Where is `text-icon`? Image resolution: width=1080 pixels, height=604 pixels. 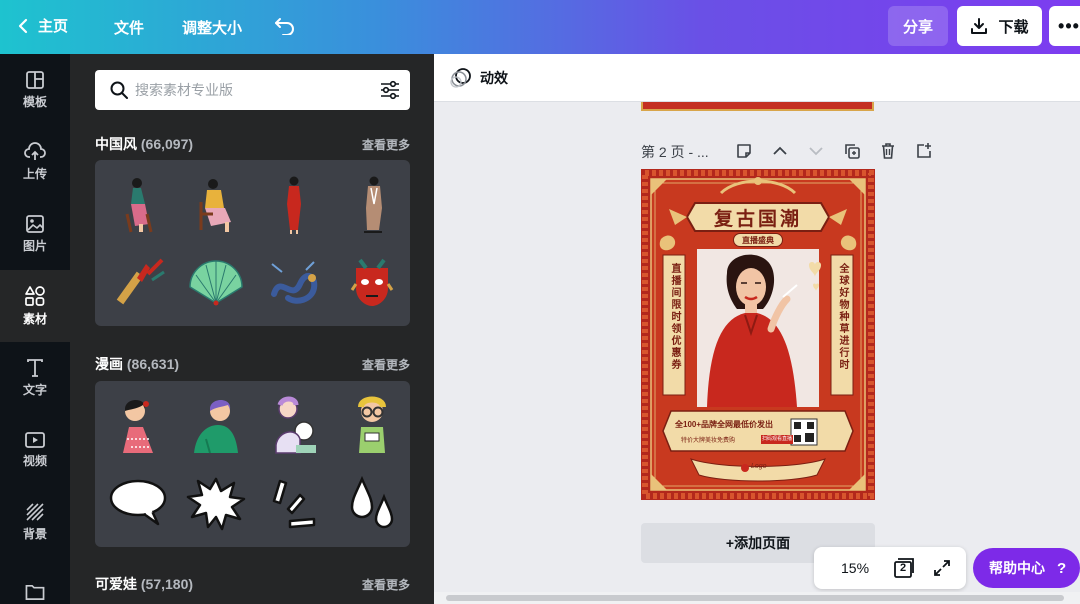 text-icon is located at coordinates (35, 368).